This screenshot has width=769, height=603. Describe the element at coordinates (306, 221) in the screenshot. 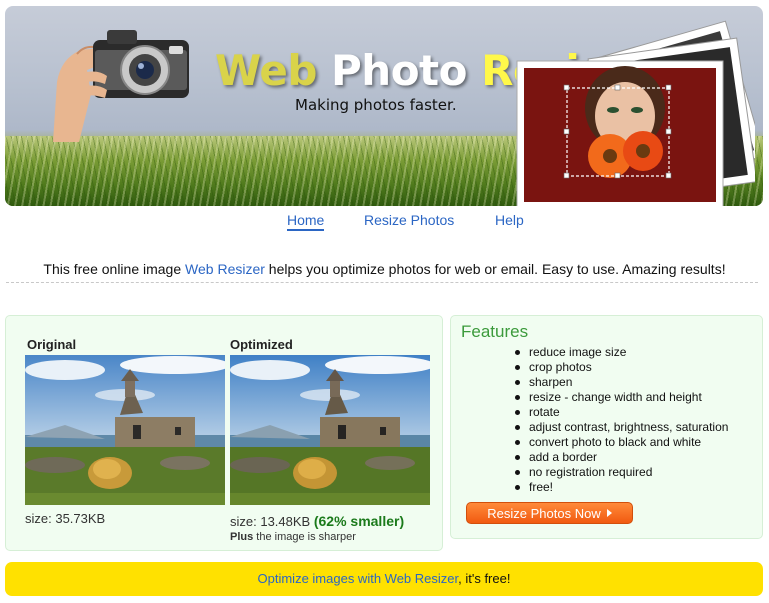

I see `nav-home-link: Home` at that location.